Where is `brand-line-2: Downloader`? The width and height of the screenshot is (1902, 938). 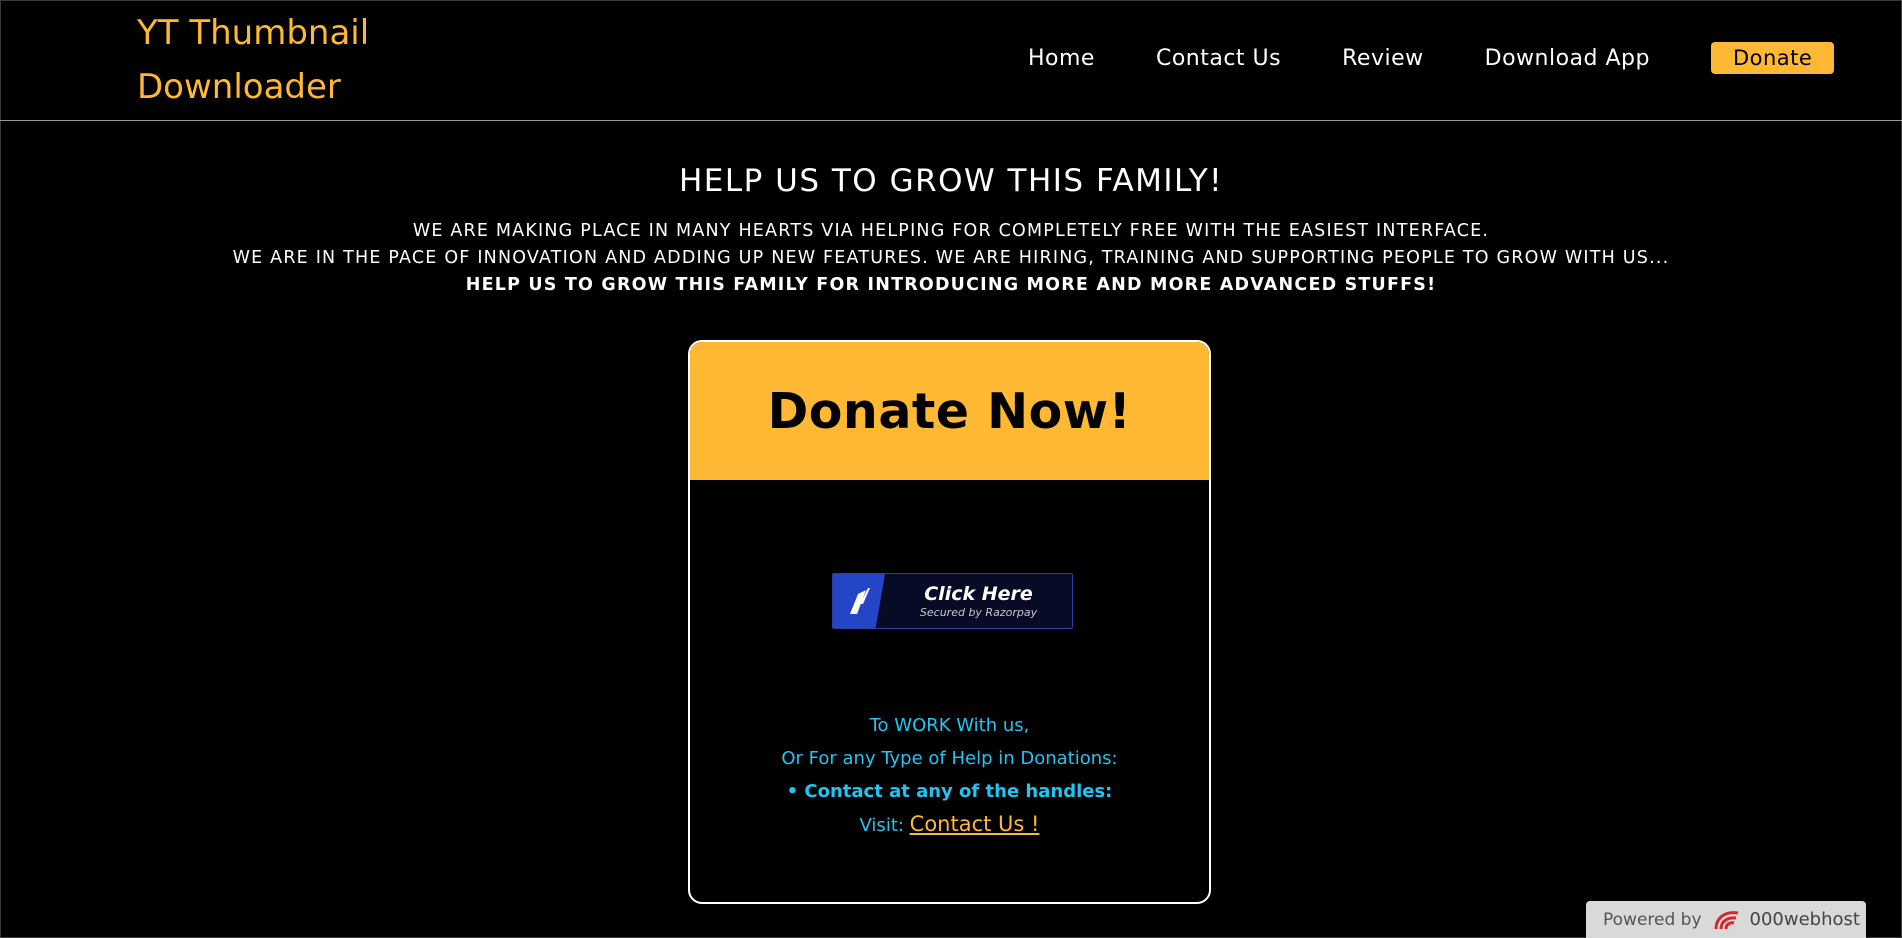 brand-line-2: Downloader is located at coordinates (239, 87).